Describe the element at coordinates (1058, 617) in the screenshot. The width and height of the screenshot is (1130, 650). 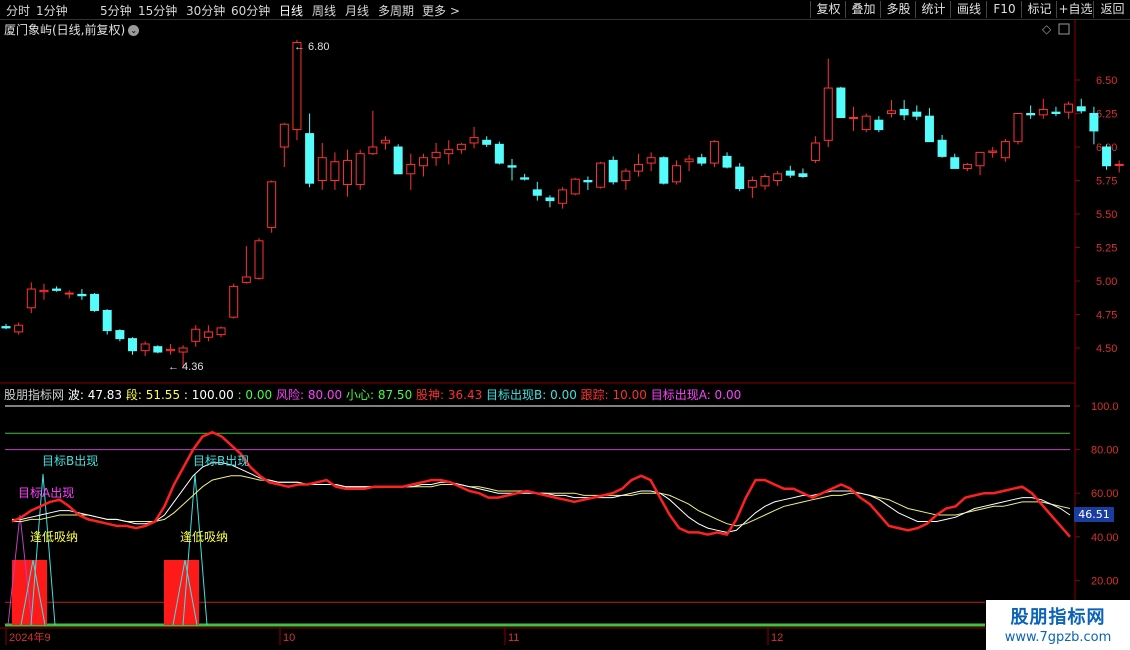
I see `logo-title: 股朋指标网` at that location.